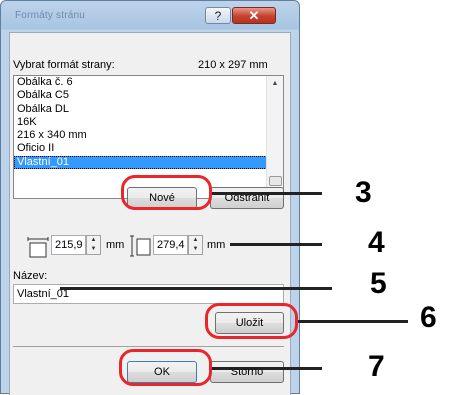 This screenshot has width=455, height=395. I want to click on help-icon: ?, so click(218, 15).